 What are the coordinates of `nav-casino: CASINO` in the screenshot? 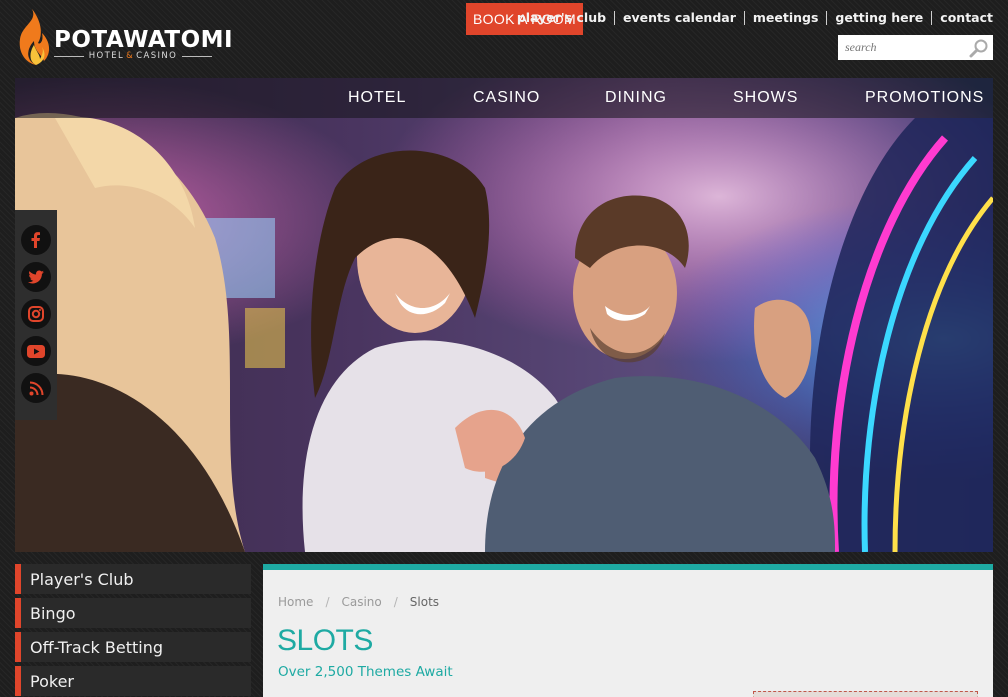 It's located at (506, 98).